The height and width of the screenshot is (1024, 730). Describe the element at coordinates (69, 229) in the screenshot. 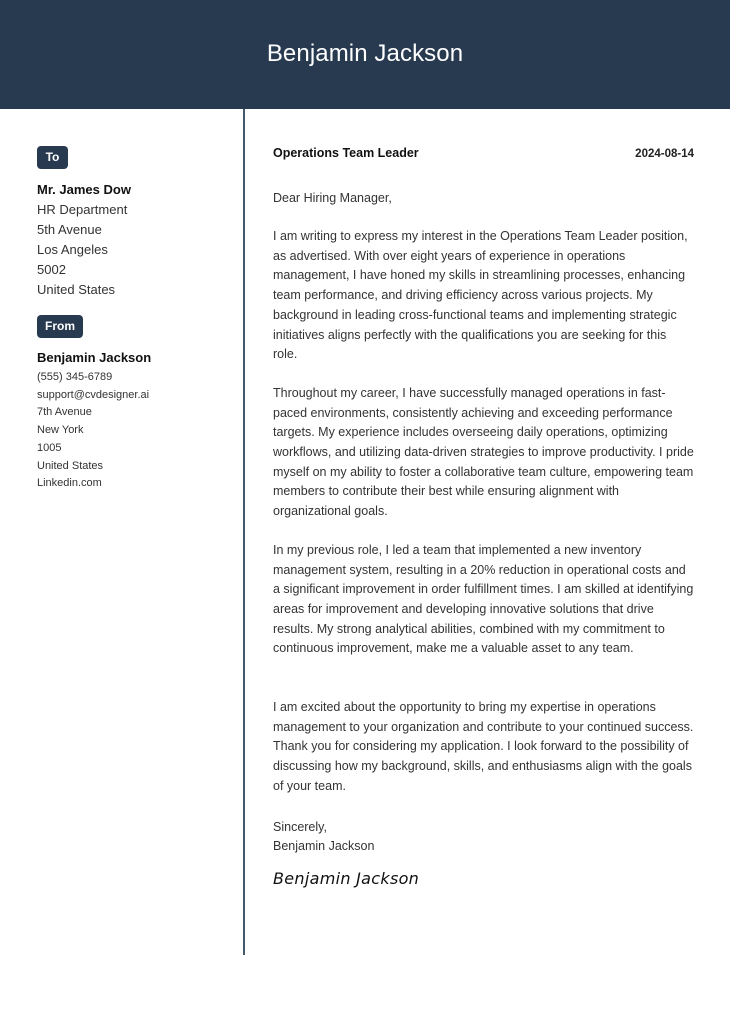

I see `recipient-street: 5th Avenue` at that location.